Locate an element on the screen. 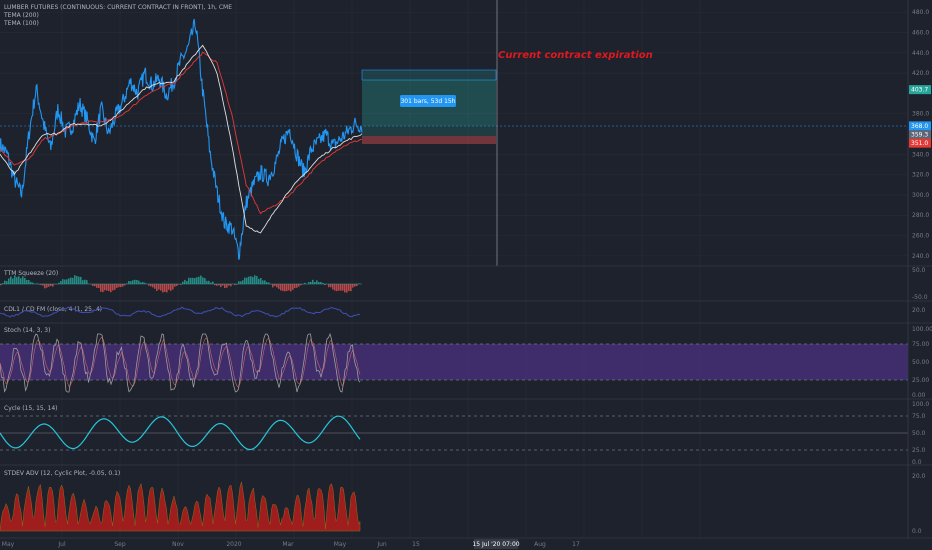 This screenshot has height=550, width=932. stop-zone is located at coordinates (429, 140).